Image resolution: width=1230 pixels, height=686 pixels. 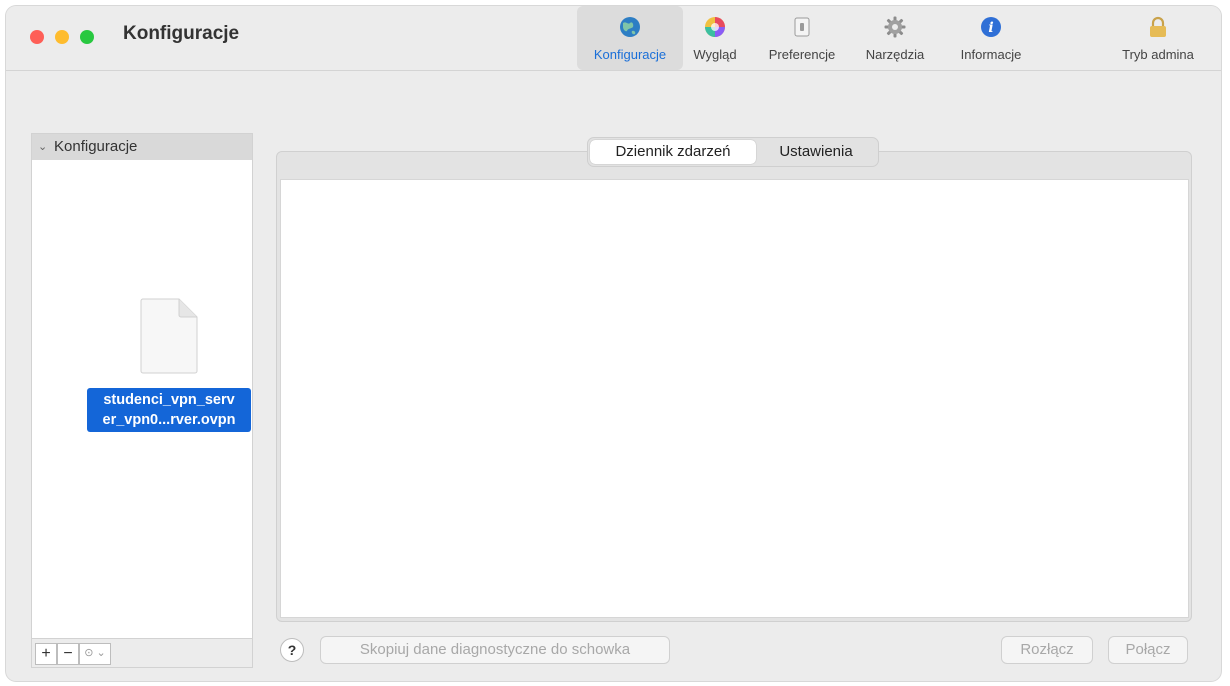 I want to click on toolbar-label: Preferencje, so click(x=802, y=54).